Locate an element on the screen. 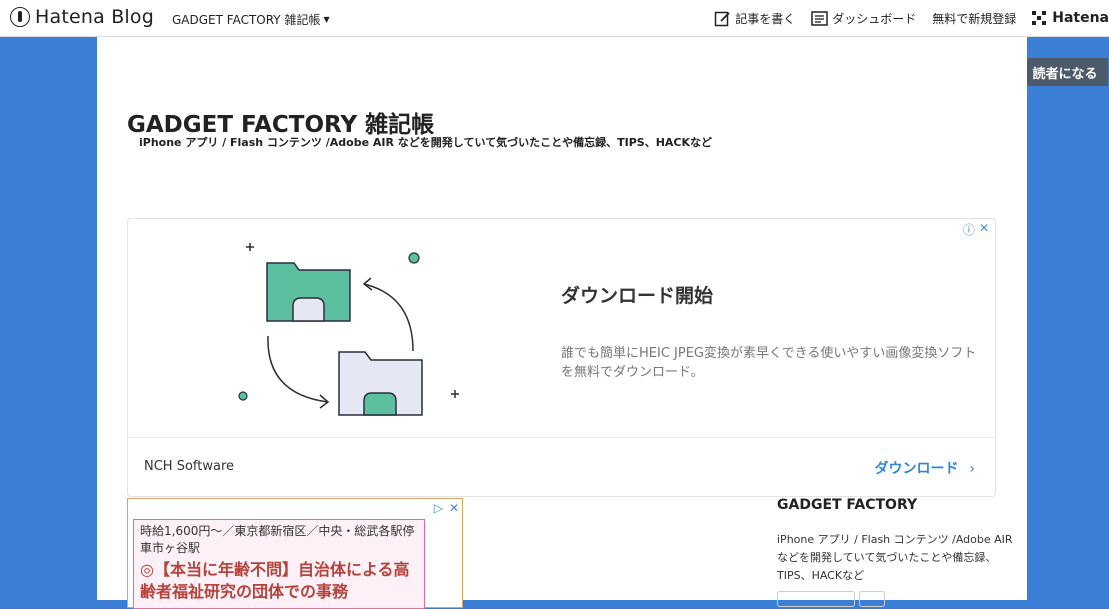  ad-choices: ⓘ ✕ is located at coordinates (976, 229).